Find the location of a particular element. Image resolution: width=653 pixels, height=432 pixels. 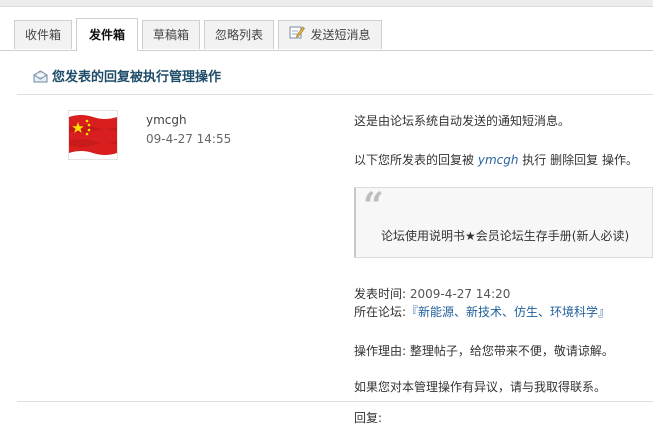

tab-sent-label: 发件箱 is located at coordinates (106, 35).